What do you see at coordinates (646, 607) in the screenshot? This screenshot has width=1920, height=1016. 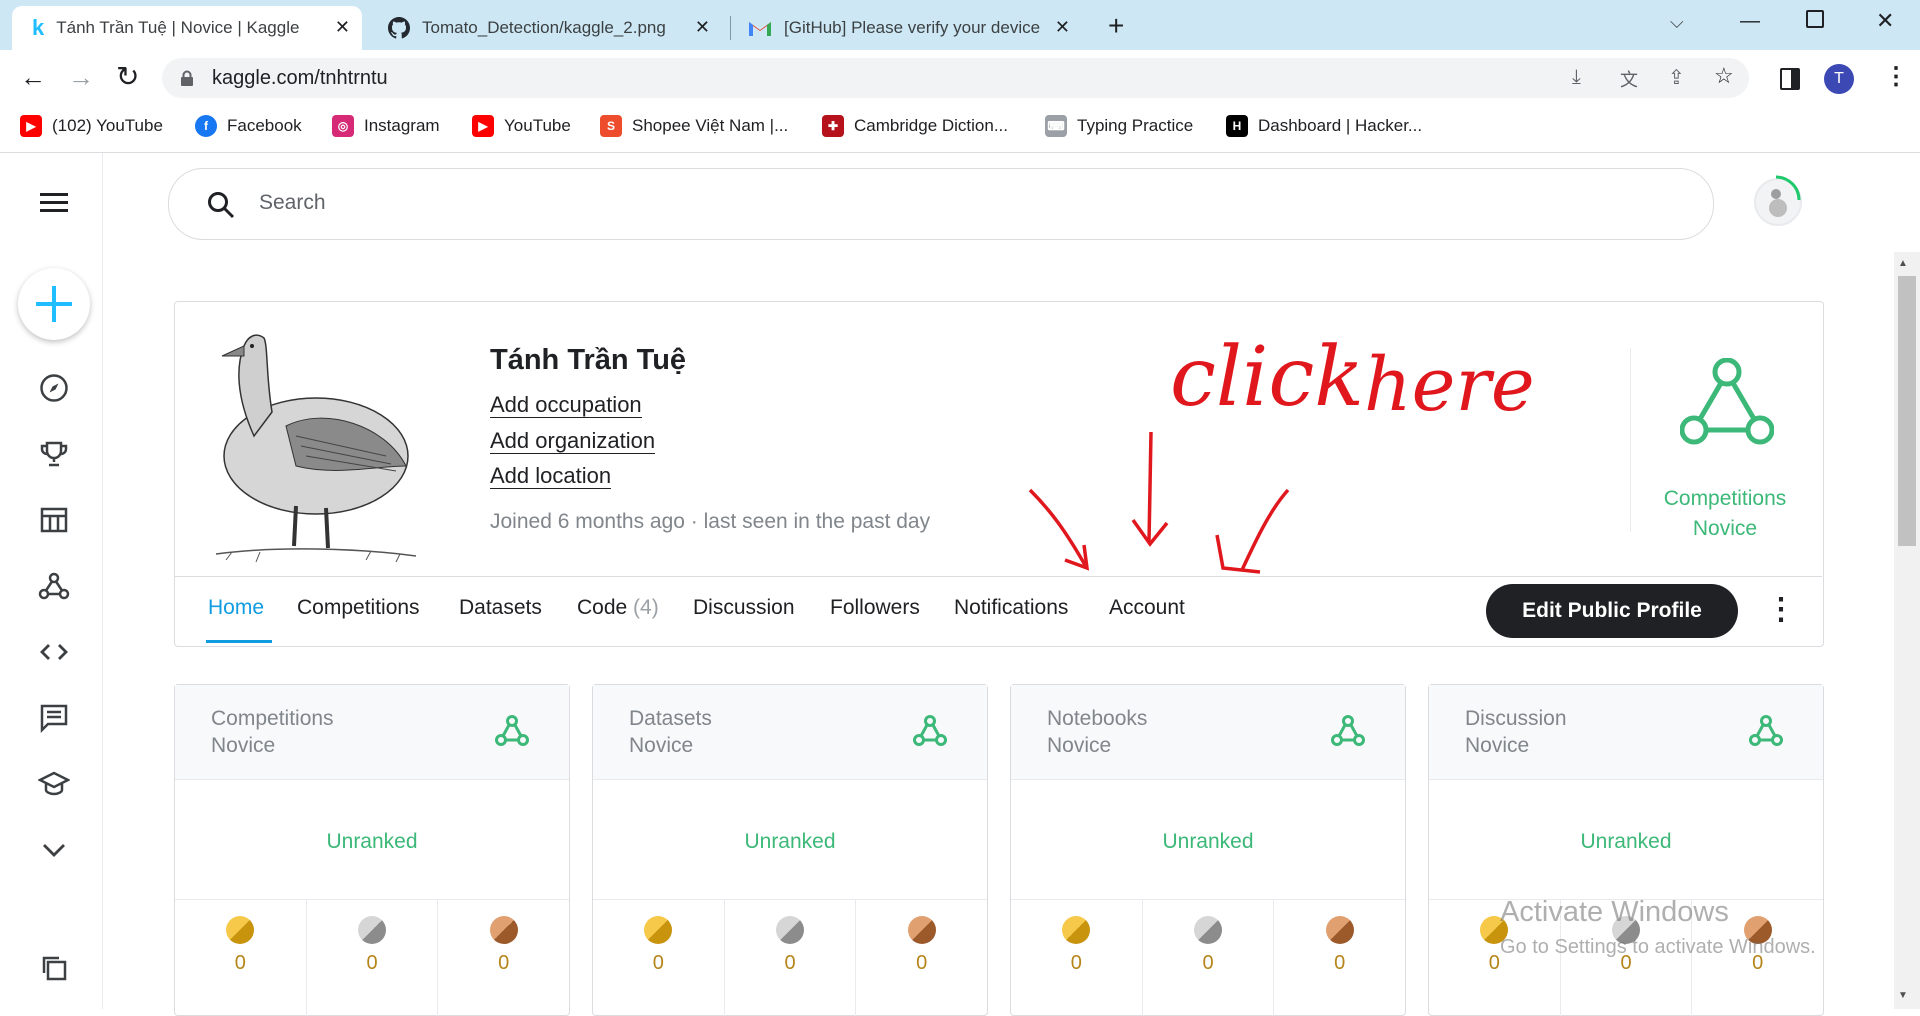 I see `code-count: (4)` at bounding box center [646, 607].